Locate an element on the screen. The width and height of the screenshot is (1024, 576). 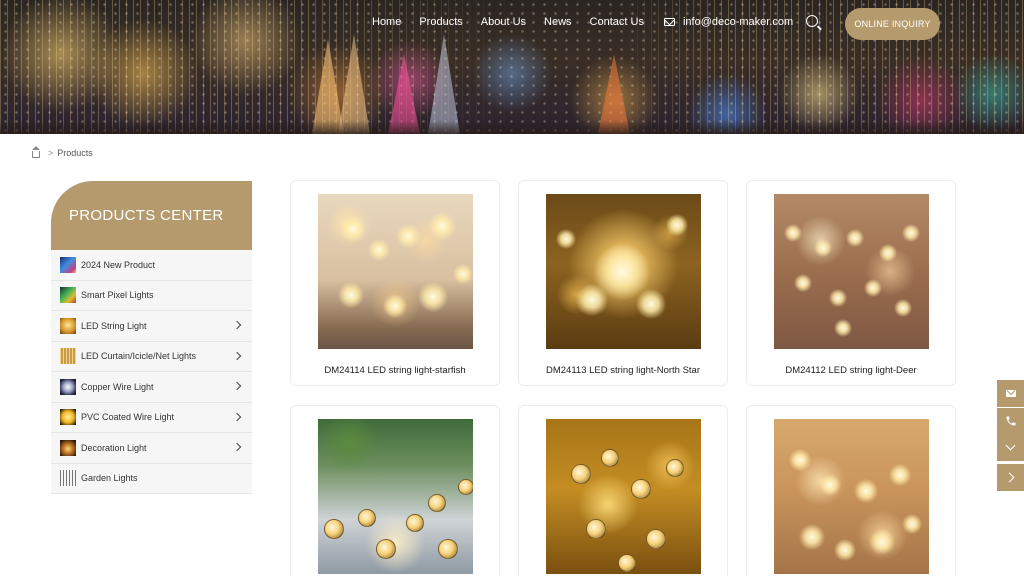
sidebar-title: PRODUCTS CENTER is located at coordinates (151, 215).